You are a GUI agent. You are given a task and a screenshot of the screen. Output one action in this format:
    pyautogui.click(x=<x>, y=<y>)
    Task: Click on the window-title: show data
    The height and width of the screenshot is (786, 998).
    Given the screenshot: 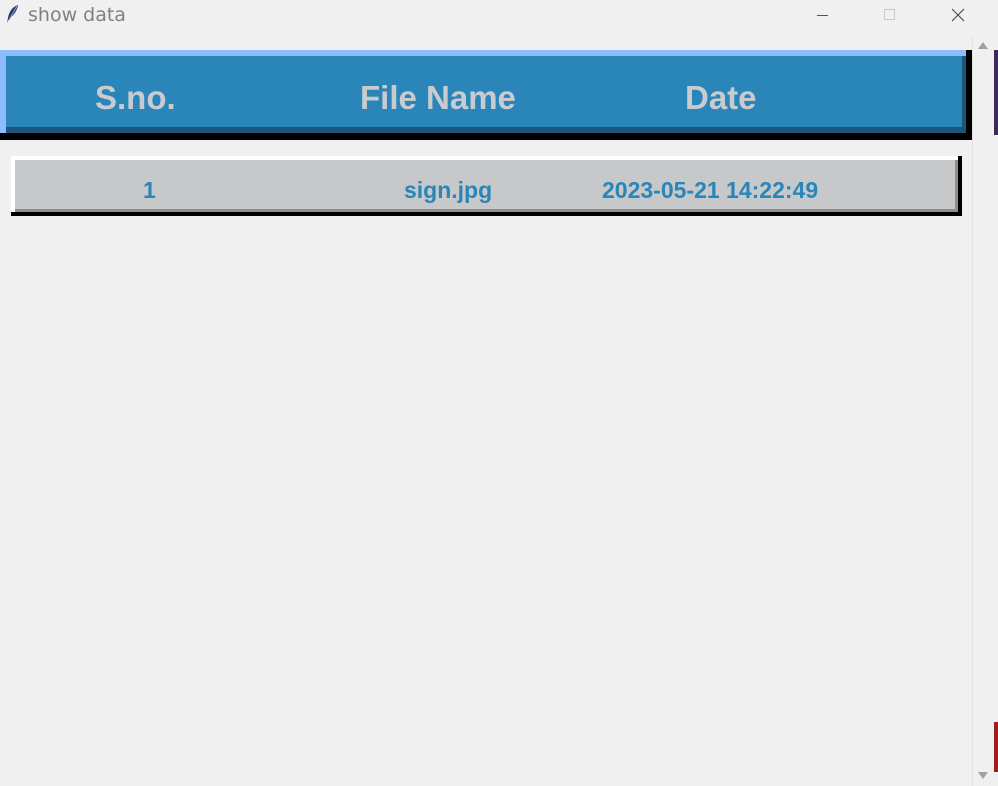 What is the action you would take?
    pyautogui.click(x=77, y=15)
    